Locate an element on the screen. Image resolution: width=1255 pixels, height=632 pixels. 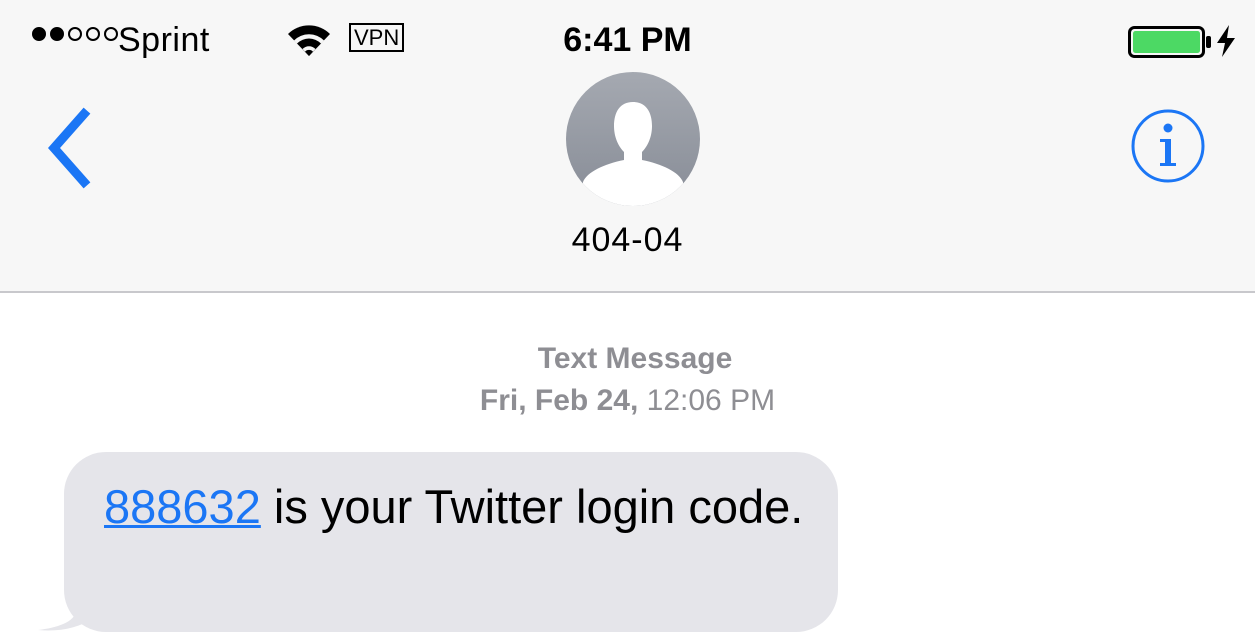
info-button is located at coordinates (1168, 146).